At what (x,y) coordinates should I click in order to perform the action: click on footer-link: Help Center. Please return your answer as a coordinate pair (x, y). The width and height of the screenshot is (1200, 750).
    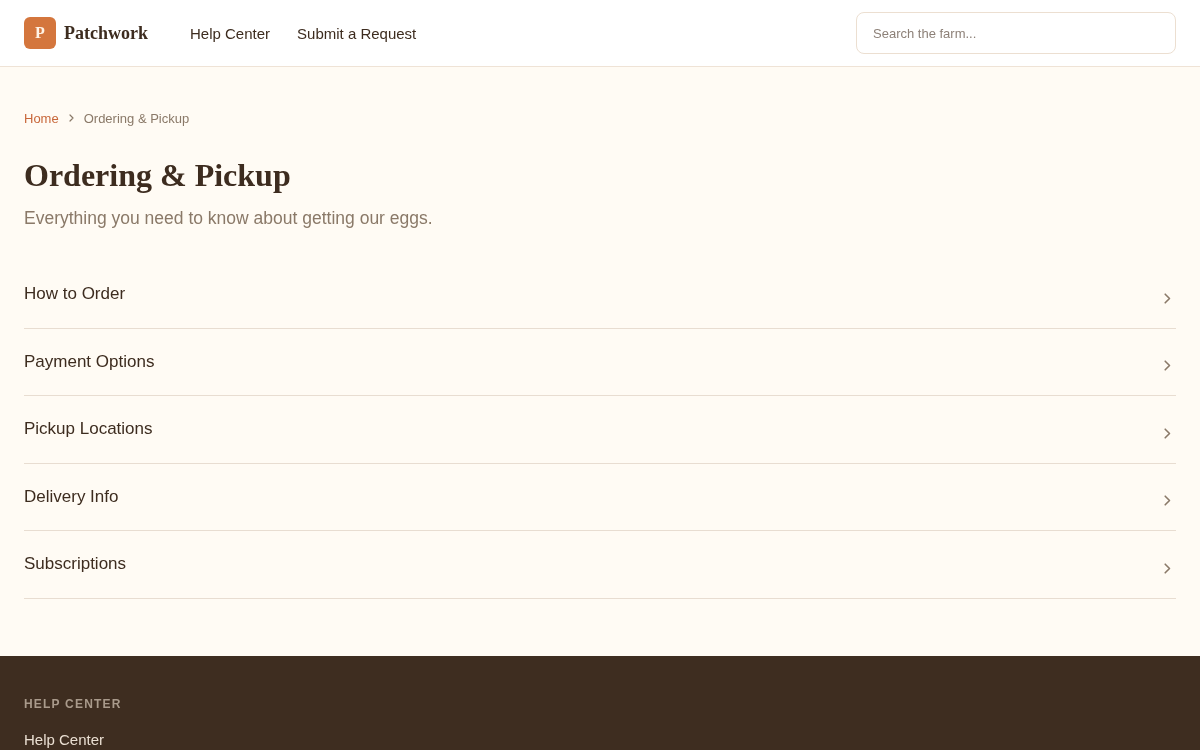
    Looking at the image, I should click on (64, 739).